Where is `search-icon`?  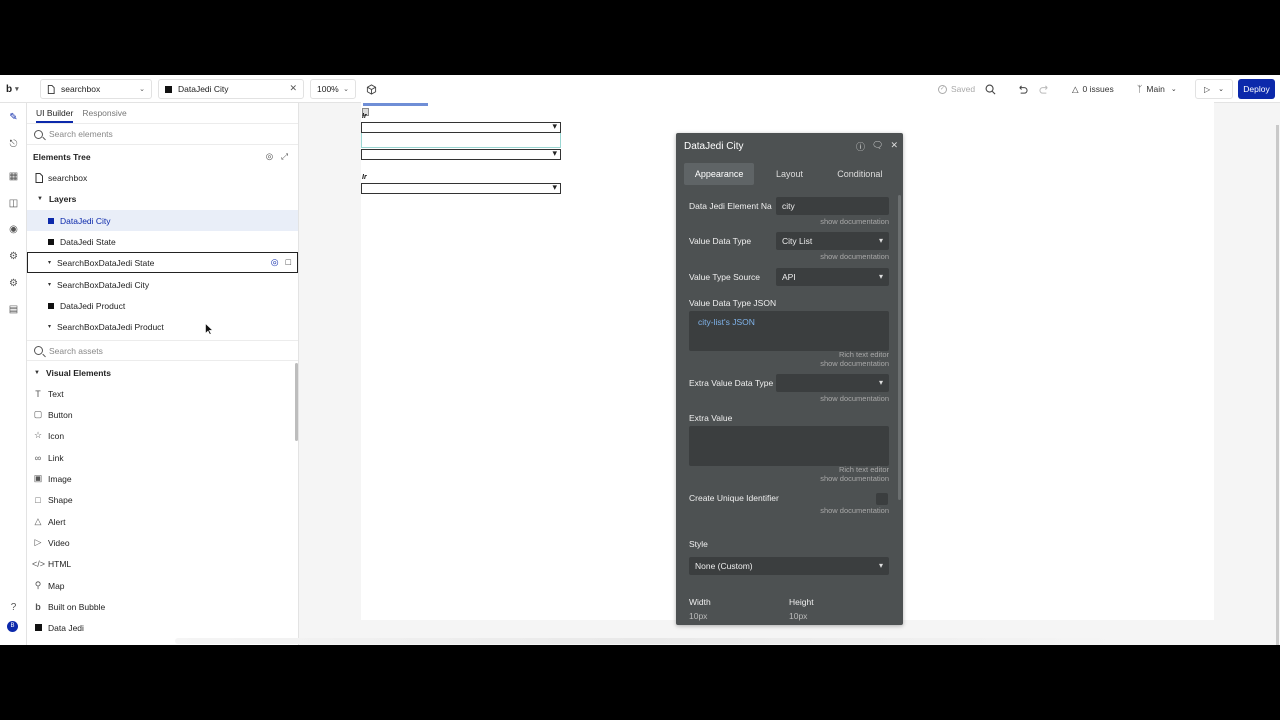
search-icon is located at coordinates (990, 89).